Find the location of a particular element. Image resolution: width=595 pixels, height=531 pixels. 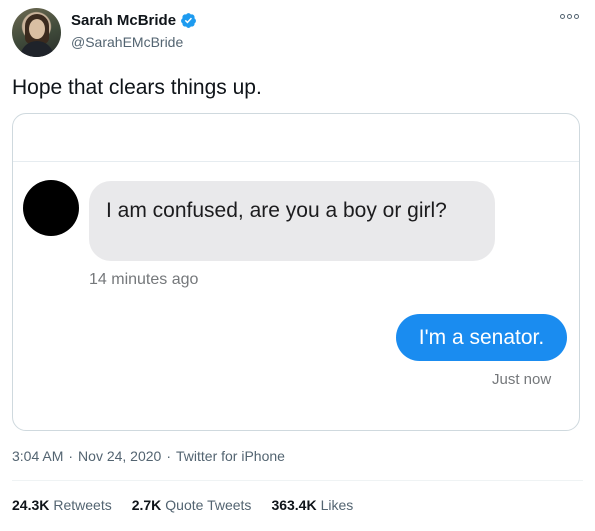

incoming-message-time: 14 minutes ago is located at coordinates (144, 279).